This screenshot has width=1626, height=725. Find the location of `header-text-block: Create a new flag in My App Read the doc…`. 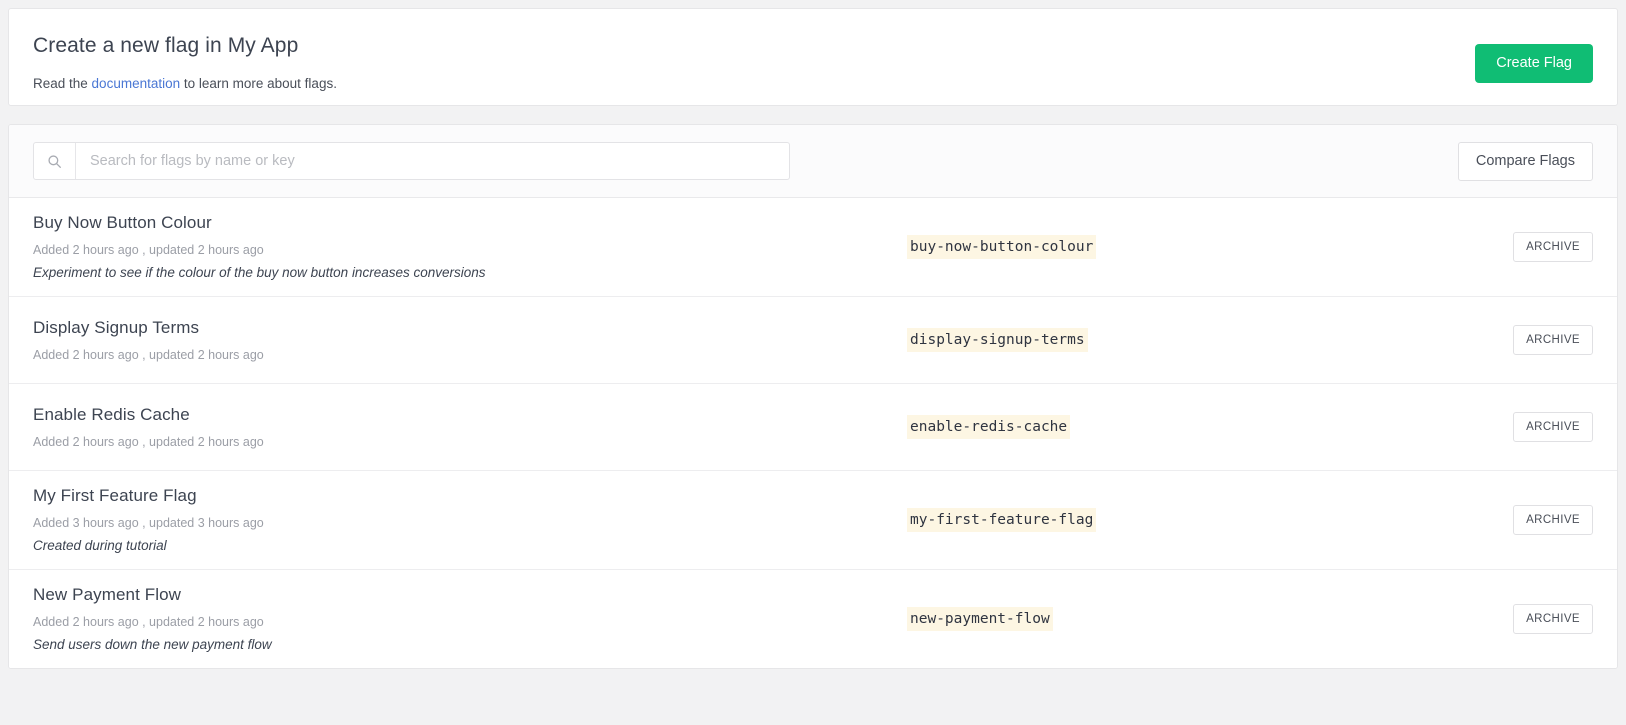

header-text-block: Create a new flag in My App Read the doc… is located at coordinates (185, 61).